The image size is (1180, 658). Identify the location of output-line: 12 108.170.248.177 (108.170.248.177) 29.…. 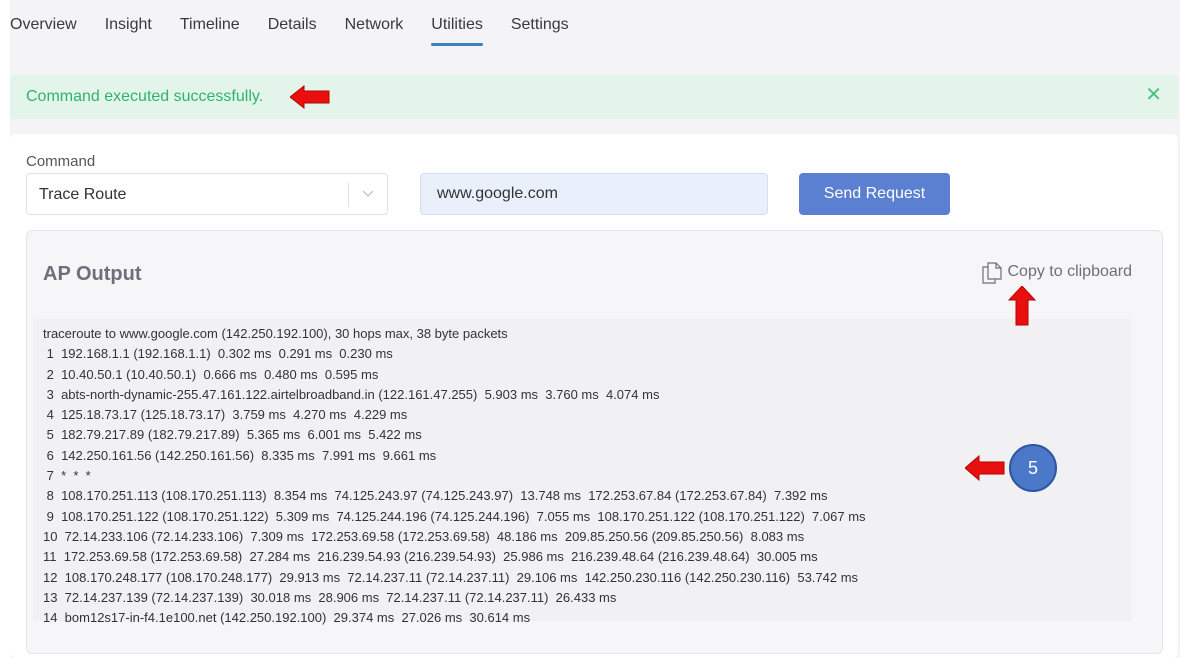
(451, 577).